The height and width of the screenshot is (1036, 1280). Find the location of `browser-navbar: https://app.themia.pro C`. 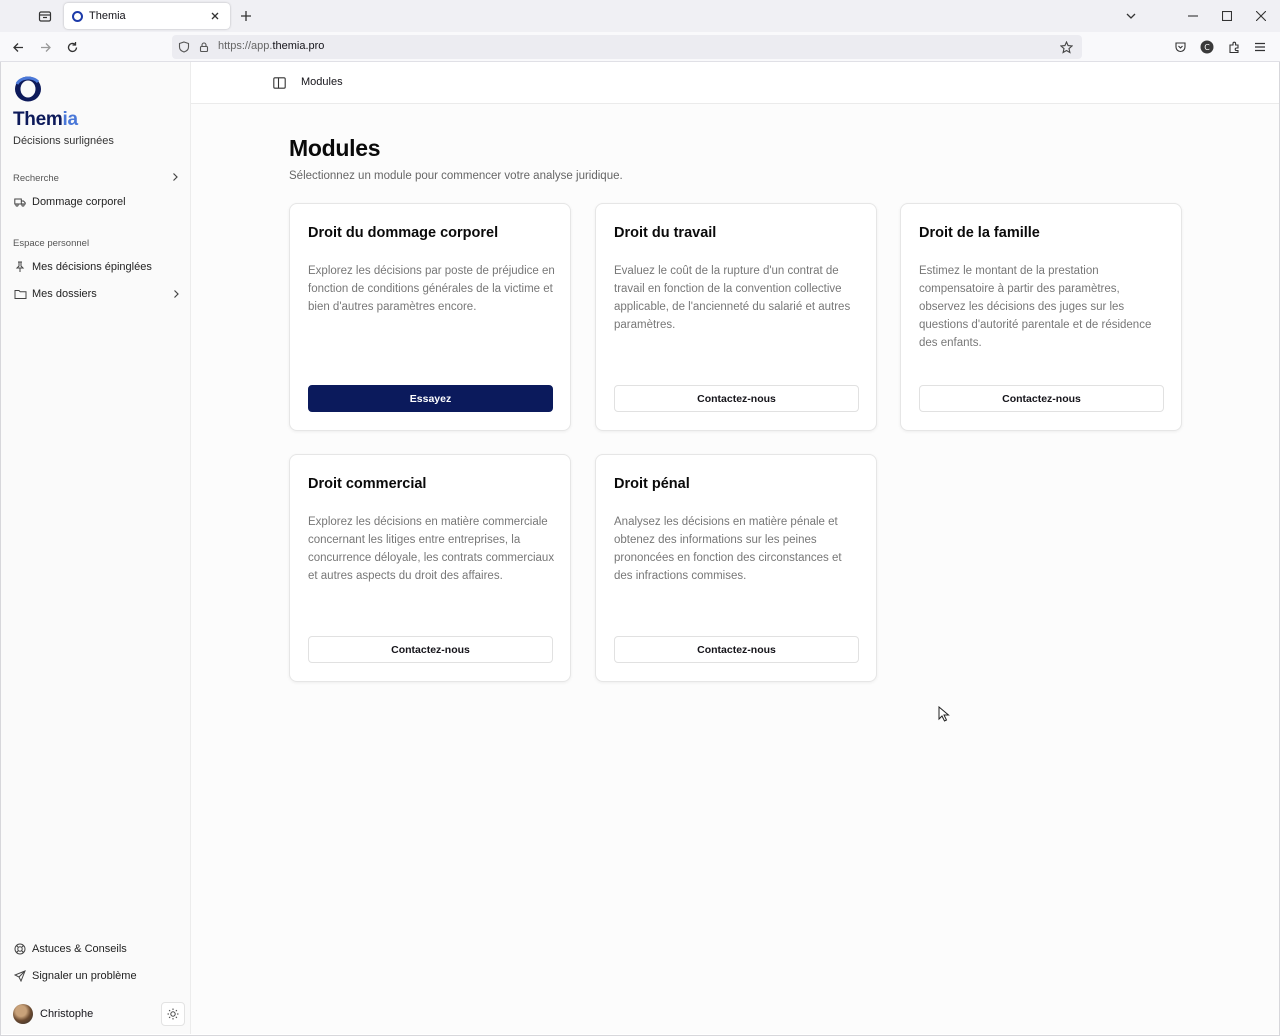

browser-navbar: https://app.themia.pro C is located at coordinates (640, 47).